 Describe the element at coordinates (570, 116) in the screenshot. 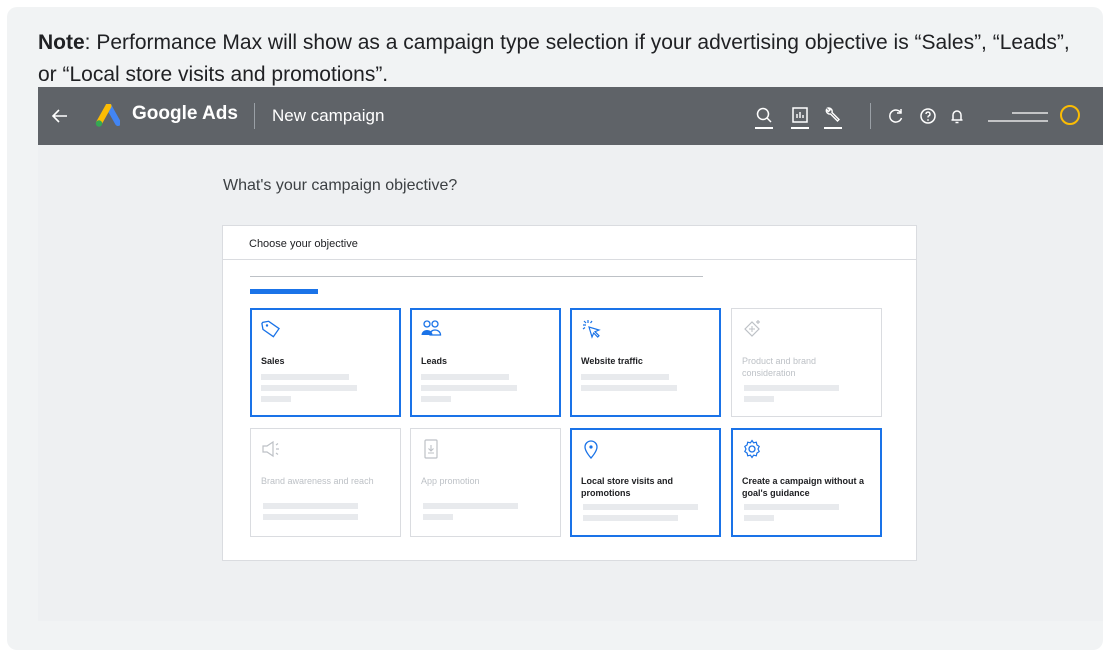

I see `top-app-bar: Google Ads New campaign` at that location.